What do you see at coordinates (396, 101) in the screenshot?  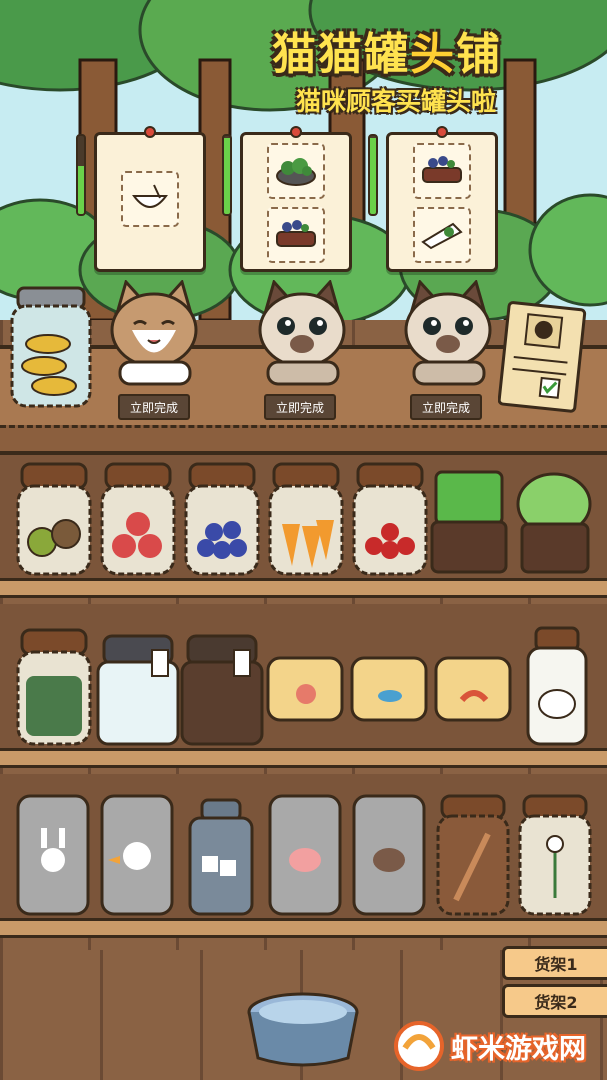 I see `game-subtitle: 猫咪顾客买罐头啦` at bounding box center [396, 101].